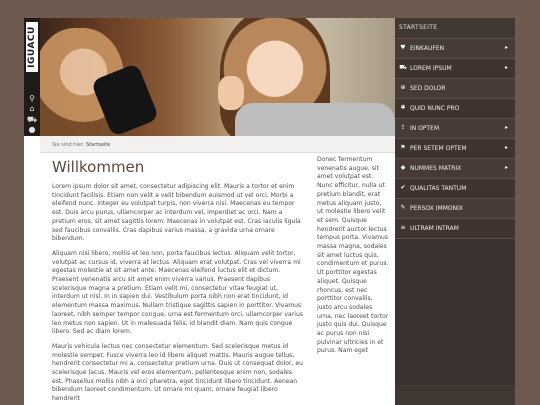  Describe the element at coordinates (438, 148) in the screenshot. I see `sidebar-item-label: PER SETEM OPTEM` at that location.